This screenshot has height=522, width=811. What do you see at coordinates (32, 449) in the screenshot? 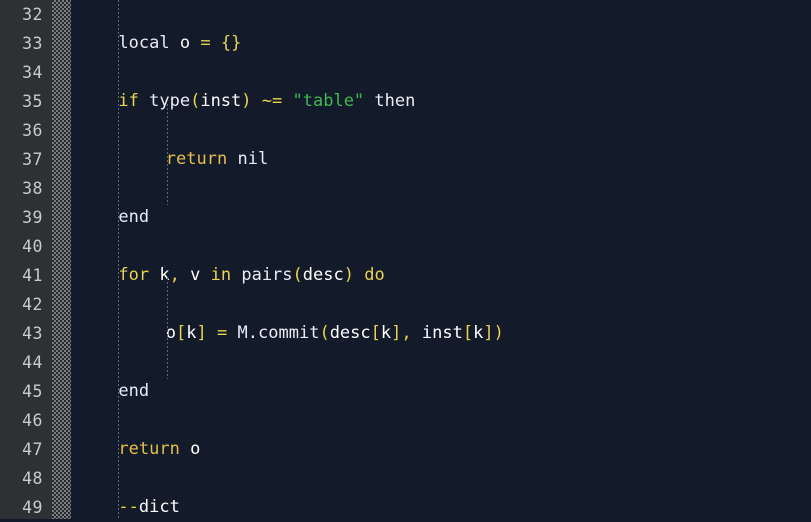
I see `line-number: 47` at bounding box center [32, 449].